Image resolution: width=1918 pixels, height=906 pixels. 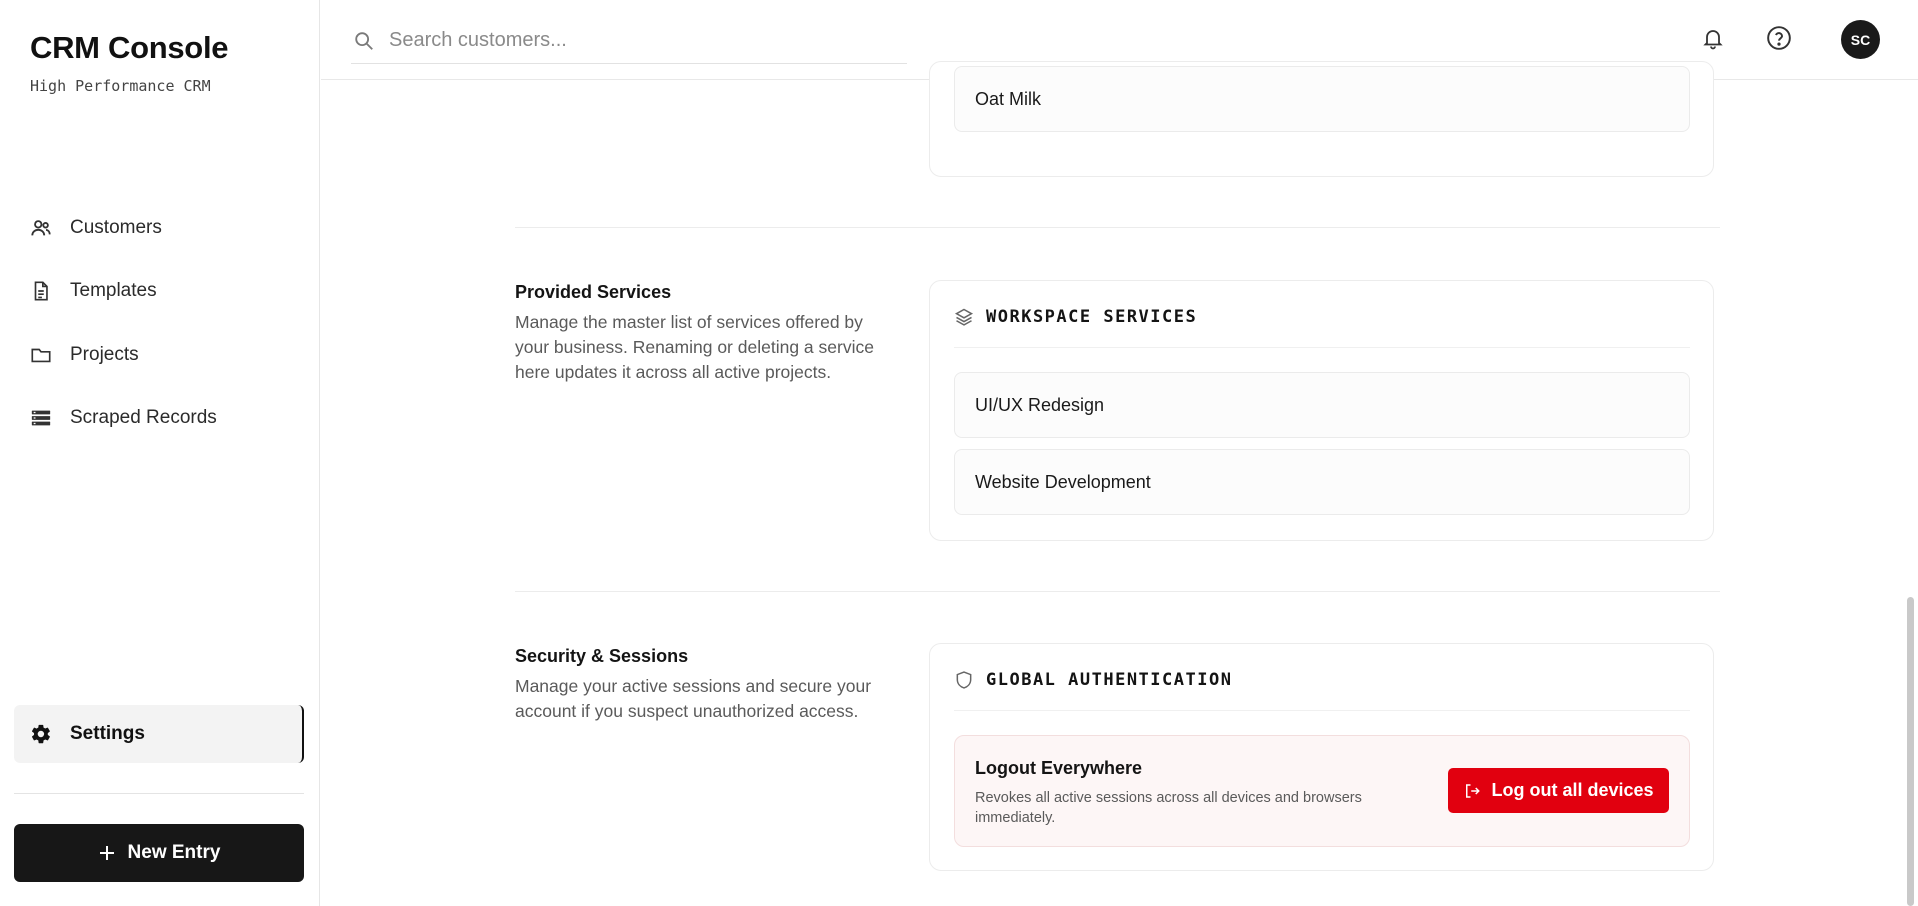 I want to click on sidebar-item-customers: Customers, so click(x=96, y=228).